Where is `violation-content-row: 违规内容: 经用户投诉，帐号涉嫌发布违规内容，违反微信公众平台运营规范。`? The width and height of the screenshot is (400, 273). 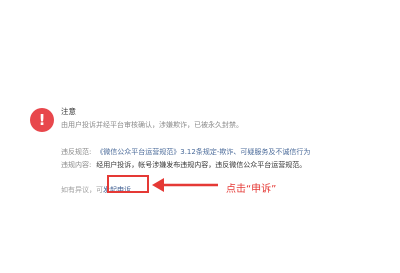
violation-content-row: 违规内容: 经用户投诉，帐号涉嫌发布违规内容，违反微信公众平台运营规范。 is located at coordinates (183, 165).